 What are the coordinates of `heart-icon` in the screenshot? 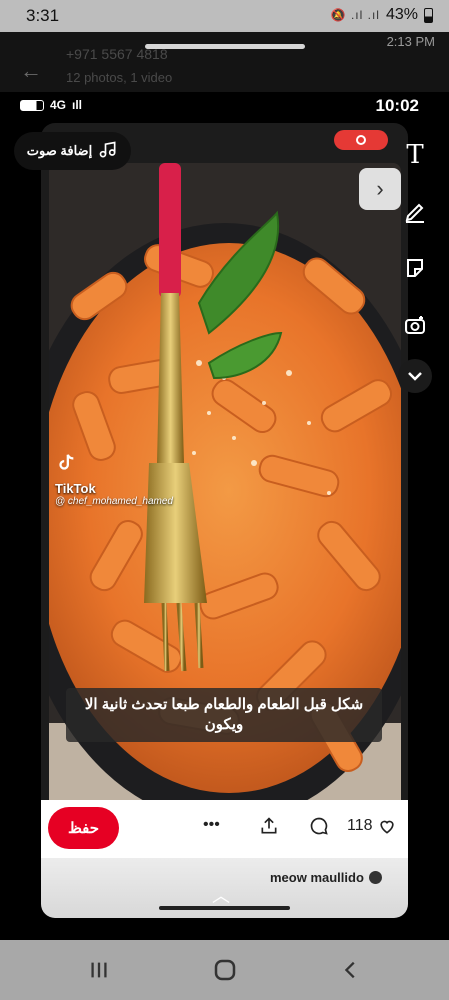 It's located at (386, 827).